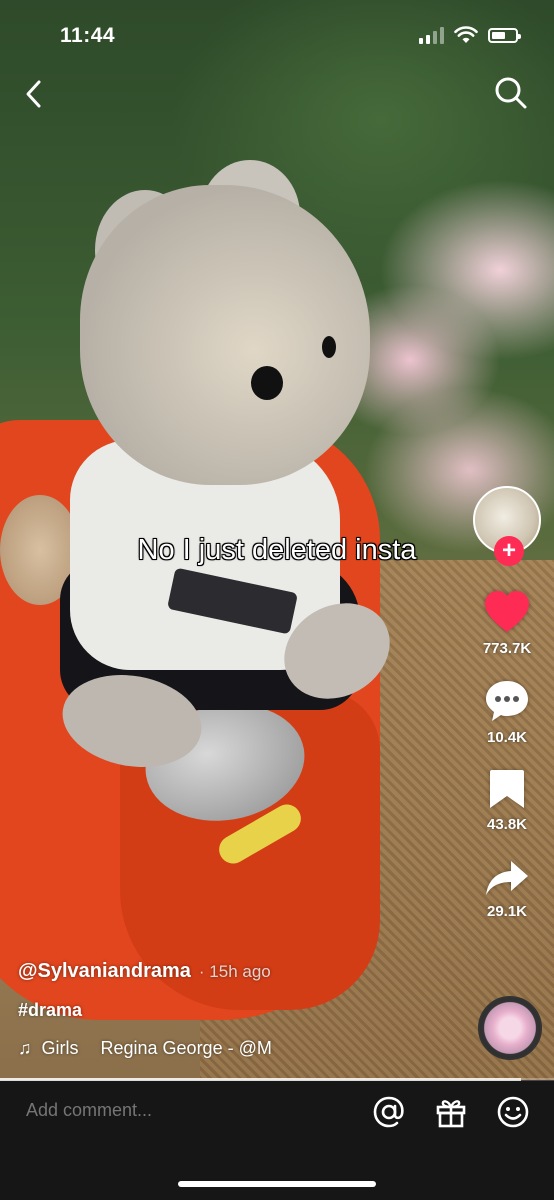 Image resolution: width=554 pixels, height=1200 pixels. I want to click on music-disc, so click(510, 1028).